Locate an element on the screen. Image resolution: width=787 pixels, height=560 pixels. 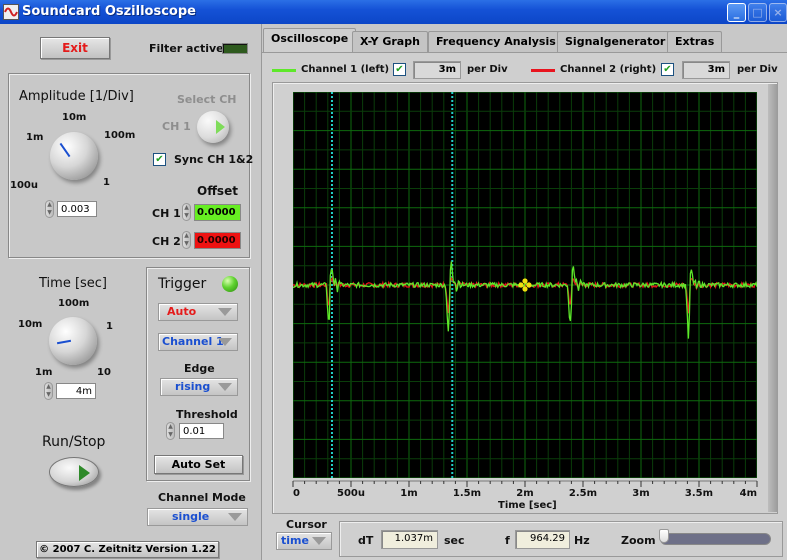
threshold-label: Threshold is located at coordinates (207, 414).